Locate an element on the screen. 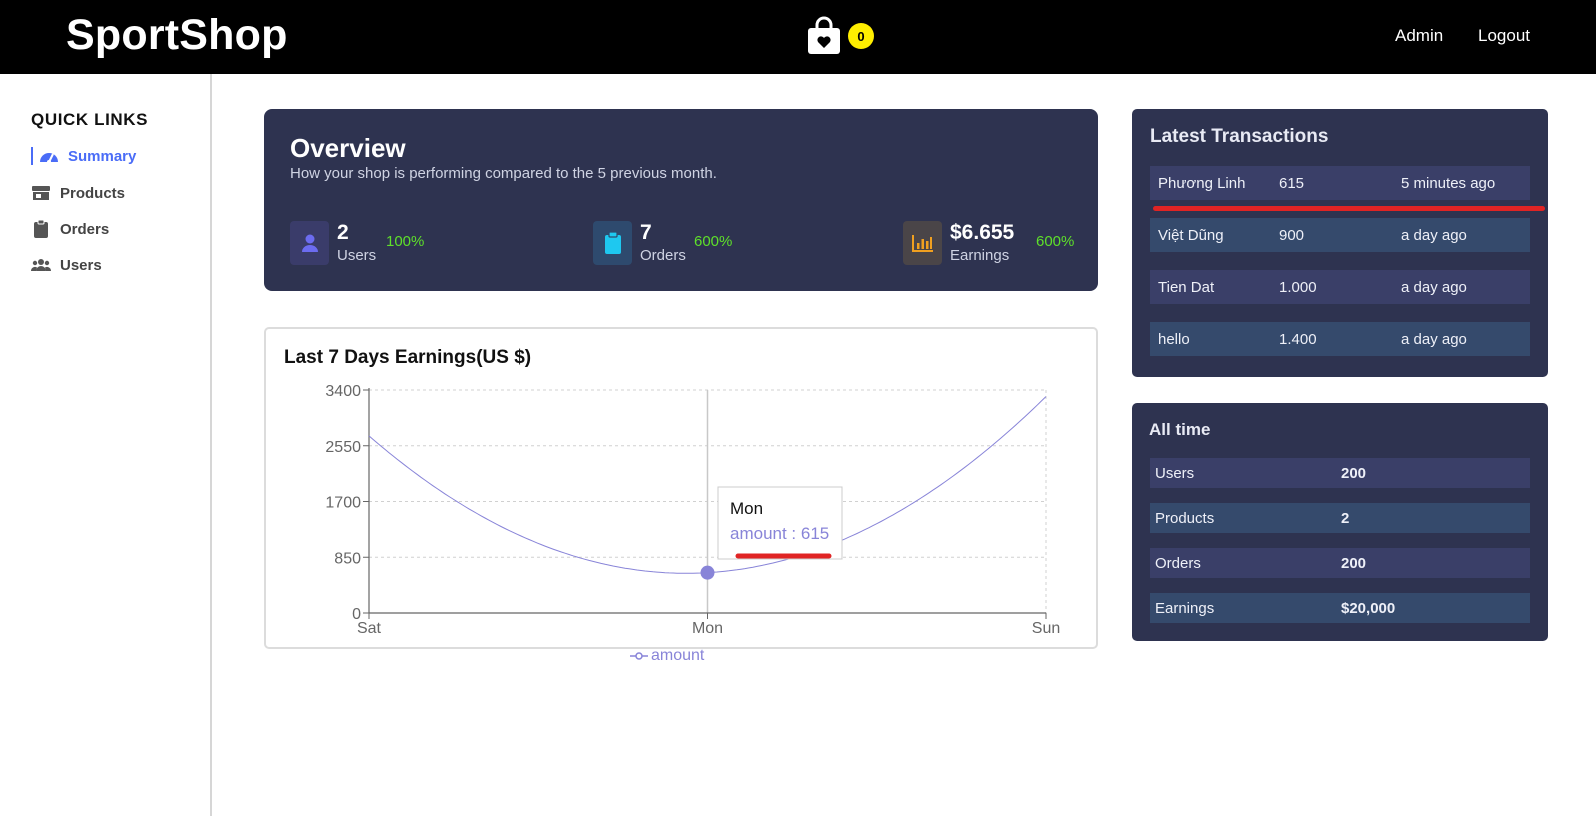 The height and width of the screenshot is (816, 1596). all-time-row: Orders 200 is located at coordinates (1340, 563).